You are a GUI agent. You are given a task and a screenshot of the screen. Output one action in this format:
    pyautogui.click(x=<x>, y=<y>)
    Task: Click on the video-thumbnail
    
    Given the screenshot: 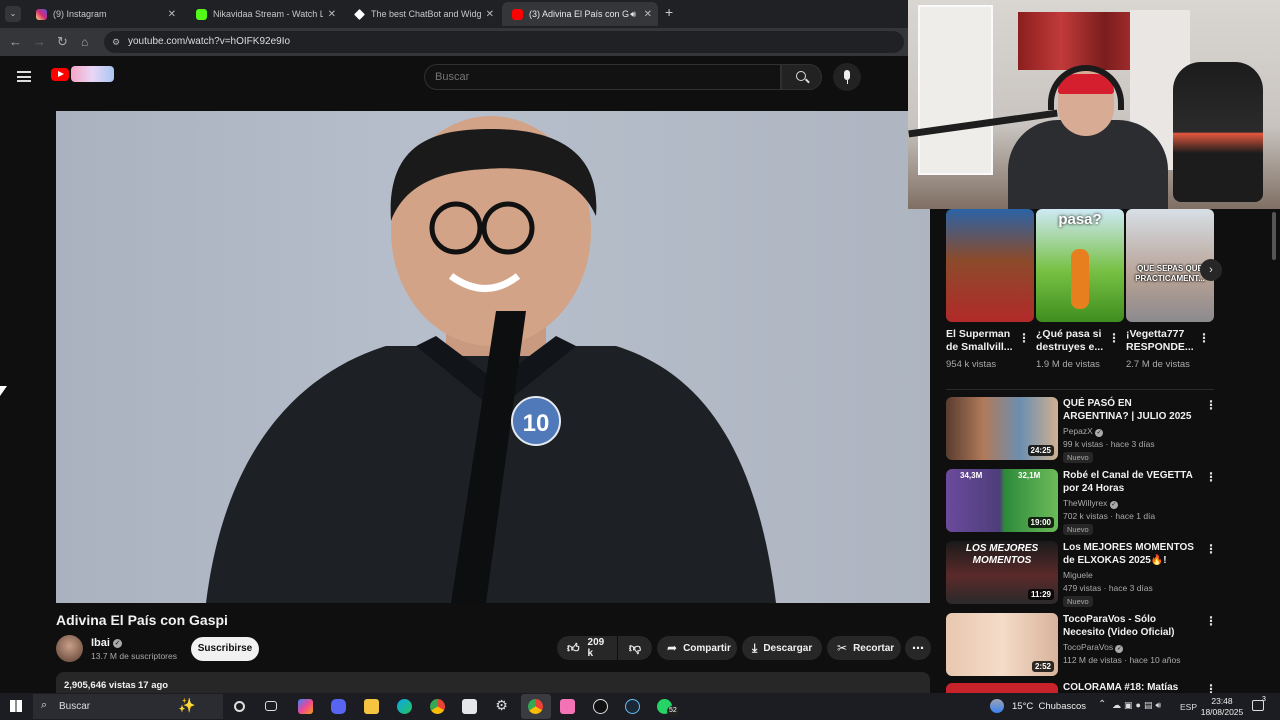 What is the action you would take?
    pyautogui.click(x=1002, y=688)
    